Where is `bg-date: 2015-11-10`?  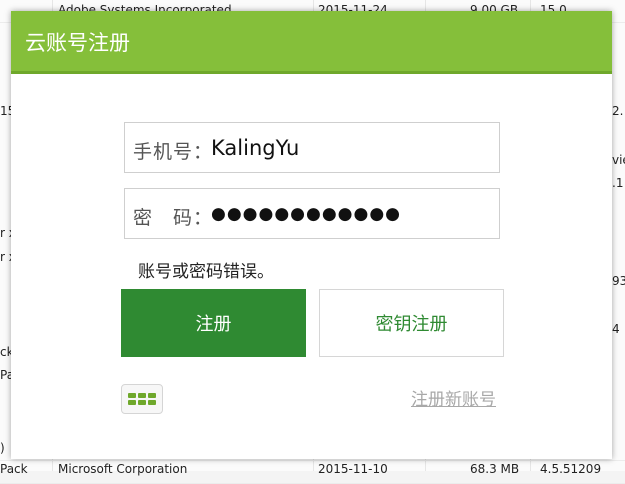
bg-date: 2015-11-10 is located at coordinates (353, 469).